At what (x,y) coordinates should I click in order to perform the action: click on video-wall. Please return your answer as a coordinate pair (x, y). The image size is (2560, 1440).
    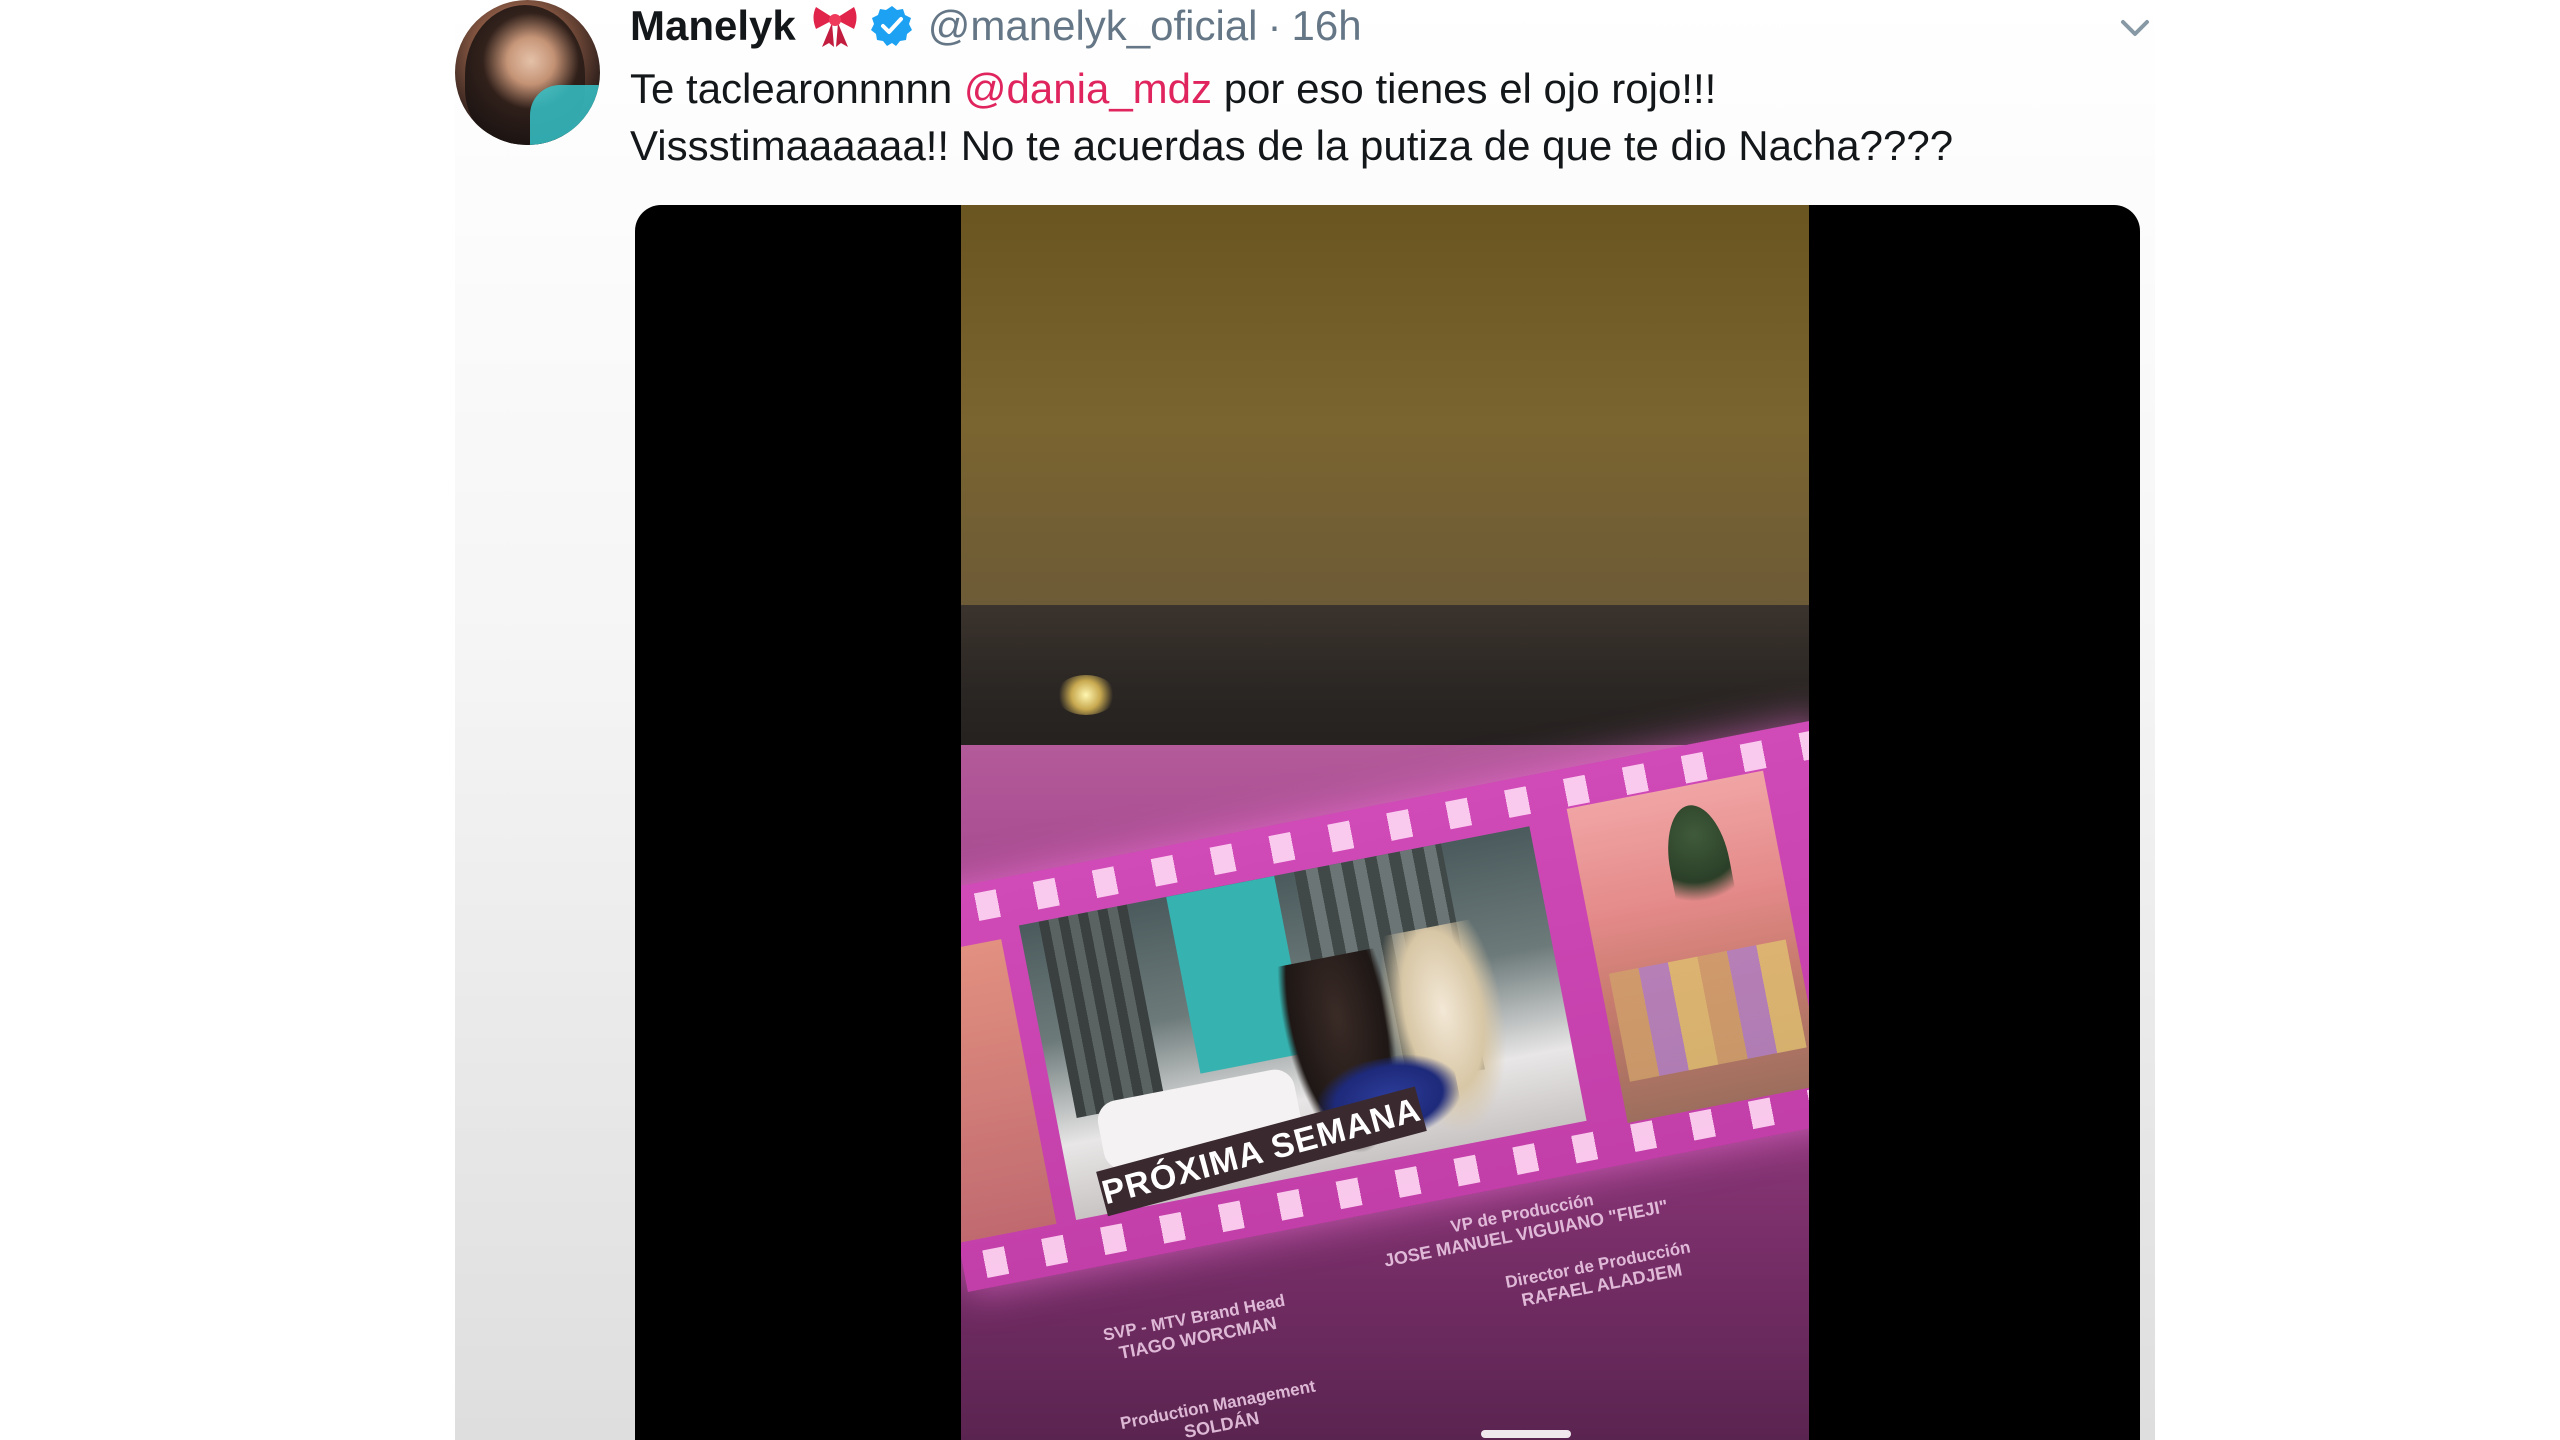
    Looking at the image, I should click on (1385, 405).